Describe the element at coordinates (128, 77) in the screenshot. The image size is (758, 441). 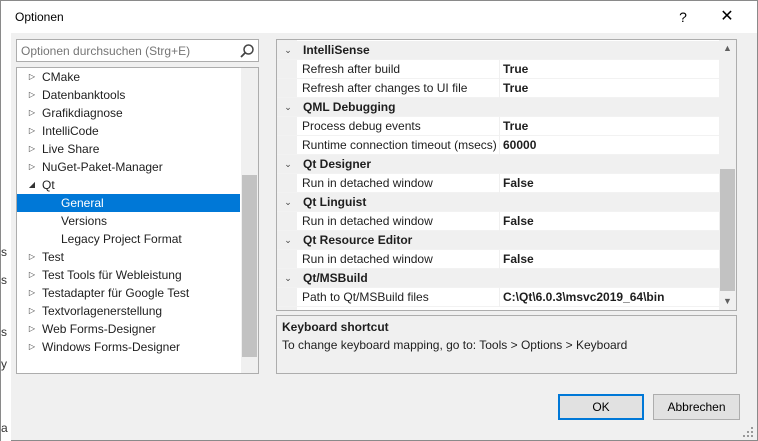
I see `tree-item: ▷ CMake` at that location.